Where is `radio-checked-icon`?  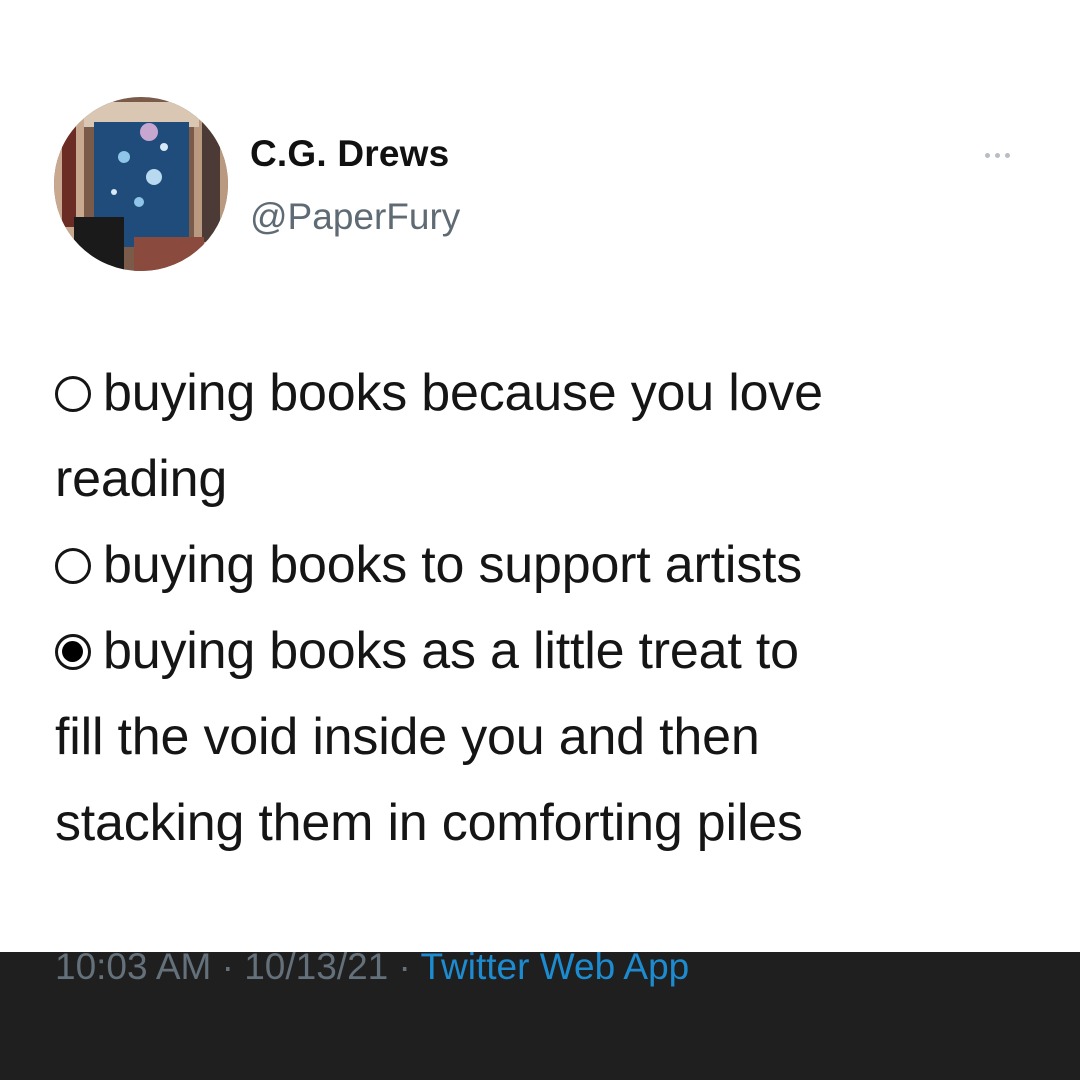 radio-checked-icon is located at coordinates (73, 652).